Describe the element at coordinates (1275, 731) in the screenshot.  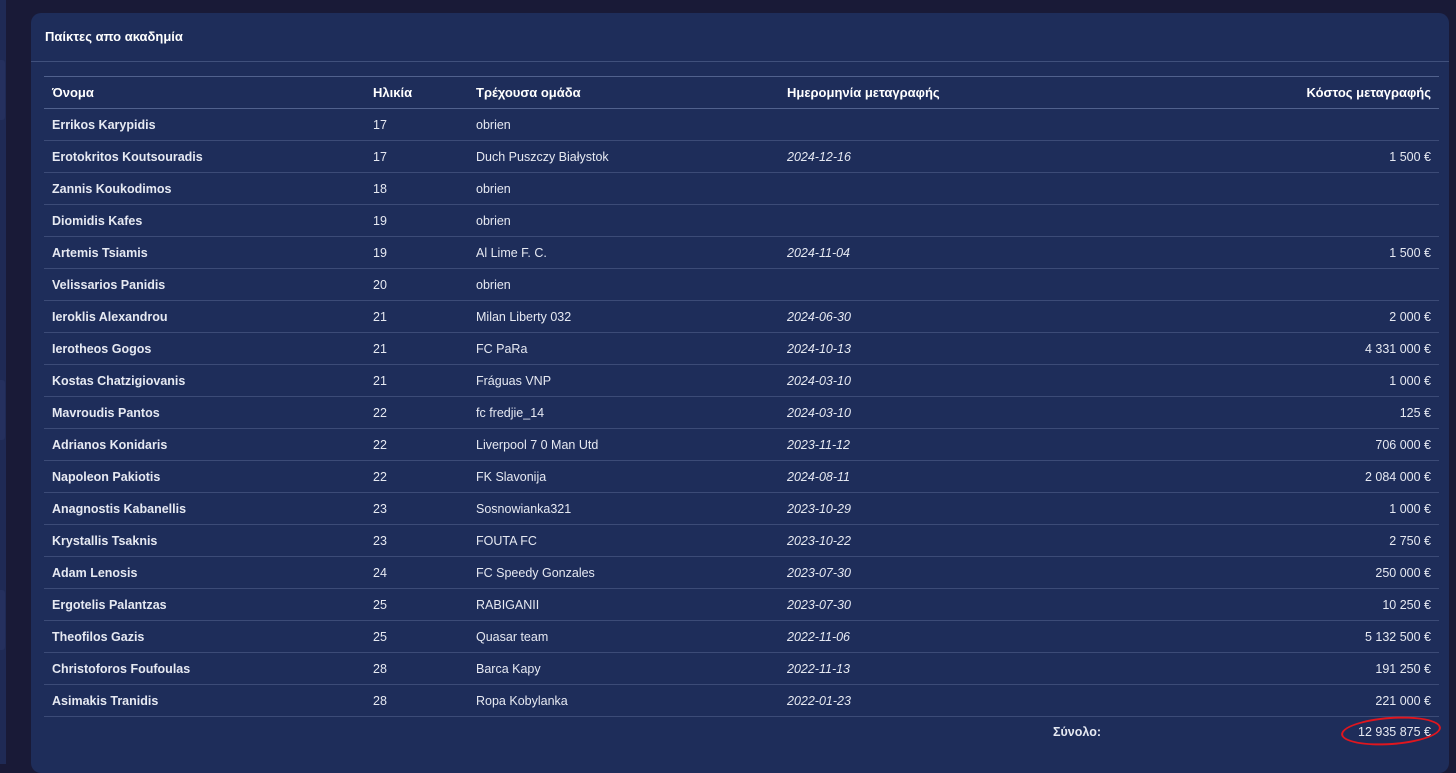
I see `total-value-cell: 12 935 875 €` at that location.